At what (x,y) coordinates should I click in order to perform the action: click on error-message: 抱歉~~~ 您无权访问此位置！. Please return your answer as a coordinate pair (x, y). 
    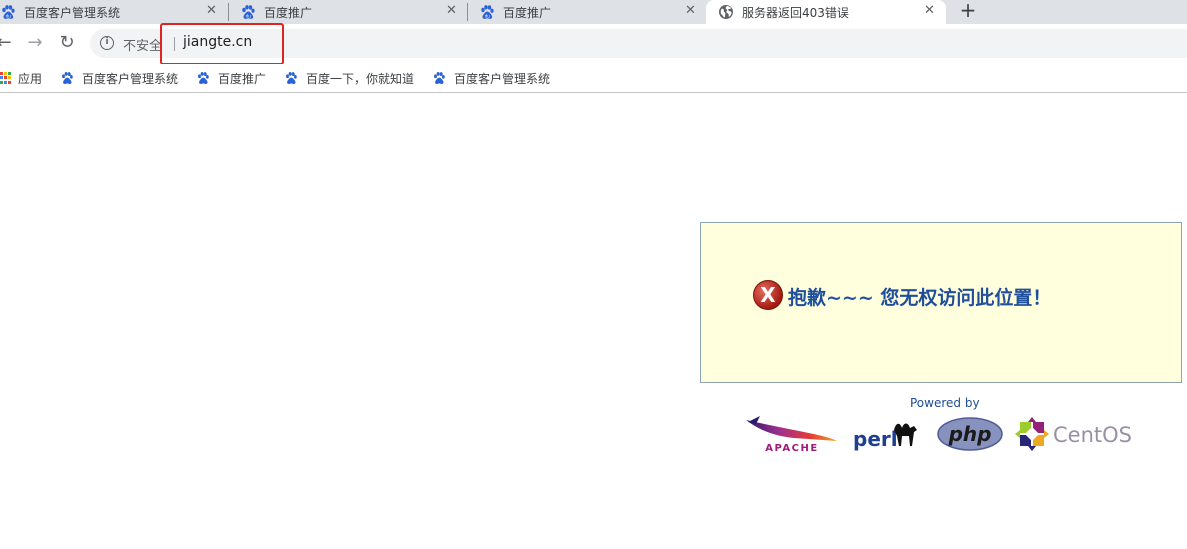
    Looking at the image, I should click on (920, 298).